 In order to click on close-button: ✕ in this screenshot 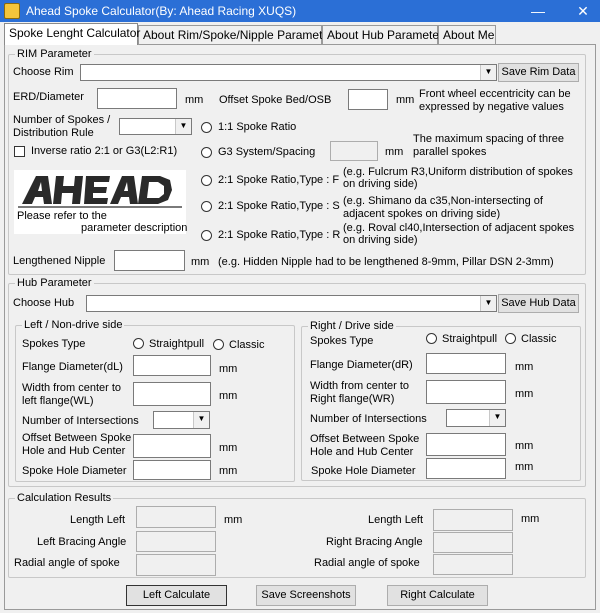, I will do `click(583, 11)`.